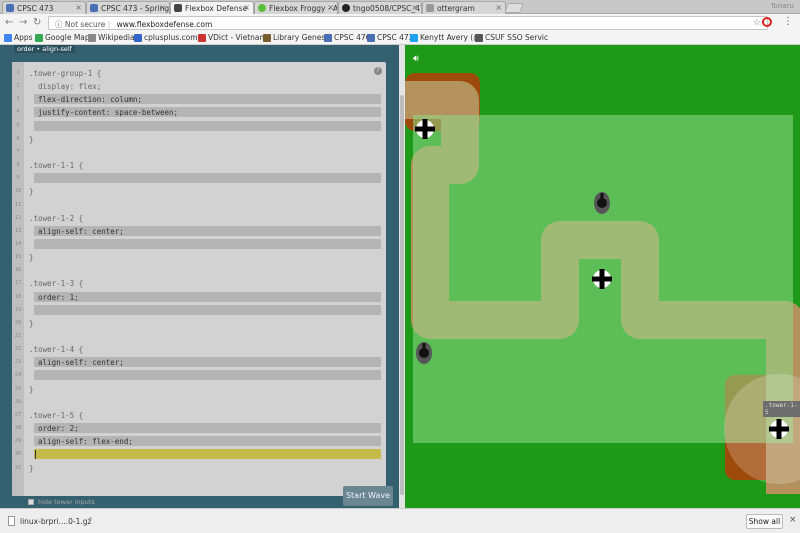  Describe the element at coordinates (18, 296) in the screenshot. I see `line-number: 18` at that location.